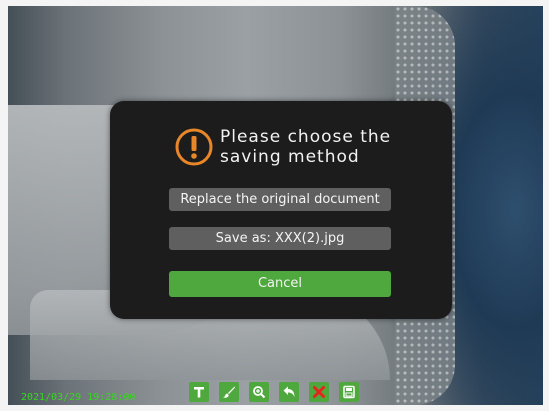 The image size is (549, 411). I want to click on save-tool-button, so click(349, 392).